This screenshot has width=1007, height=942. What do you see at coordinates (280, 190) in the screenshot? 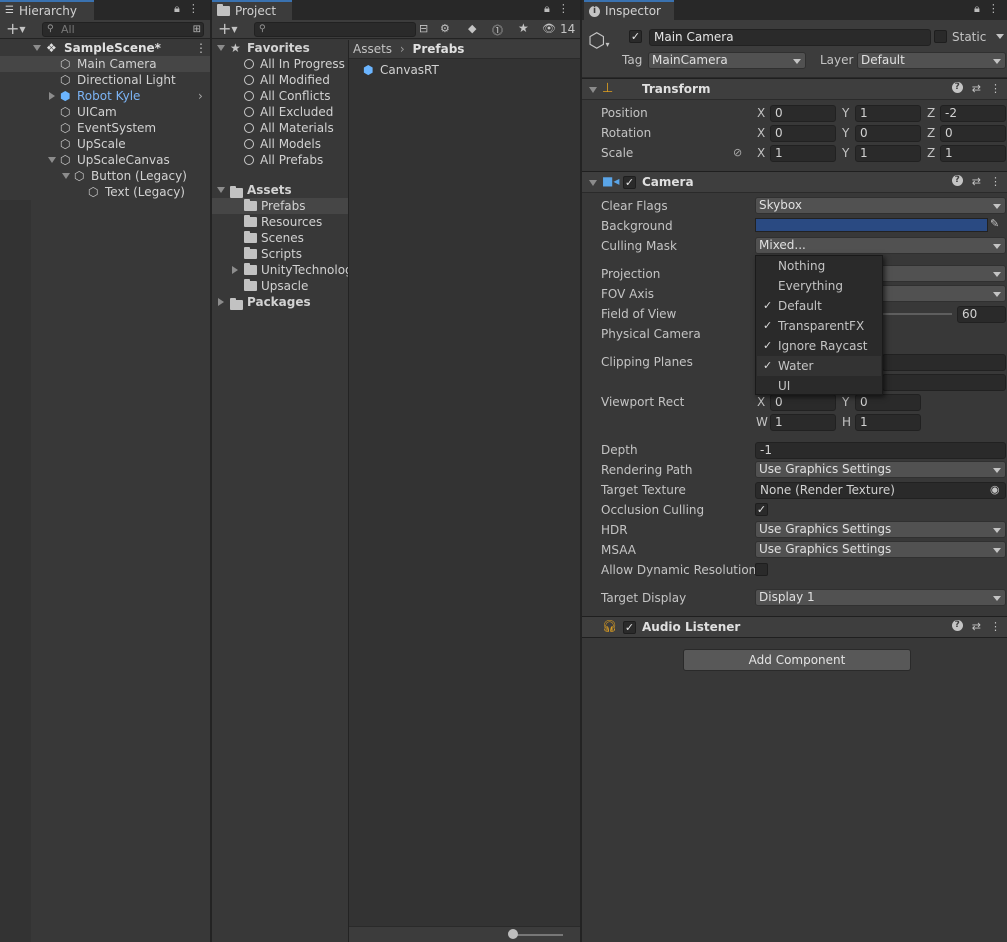
I see `assets-header: Assets` at bounding box center [280, 190].